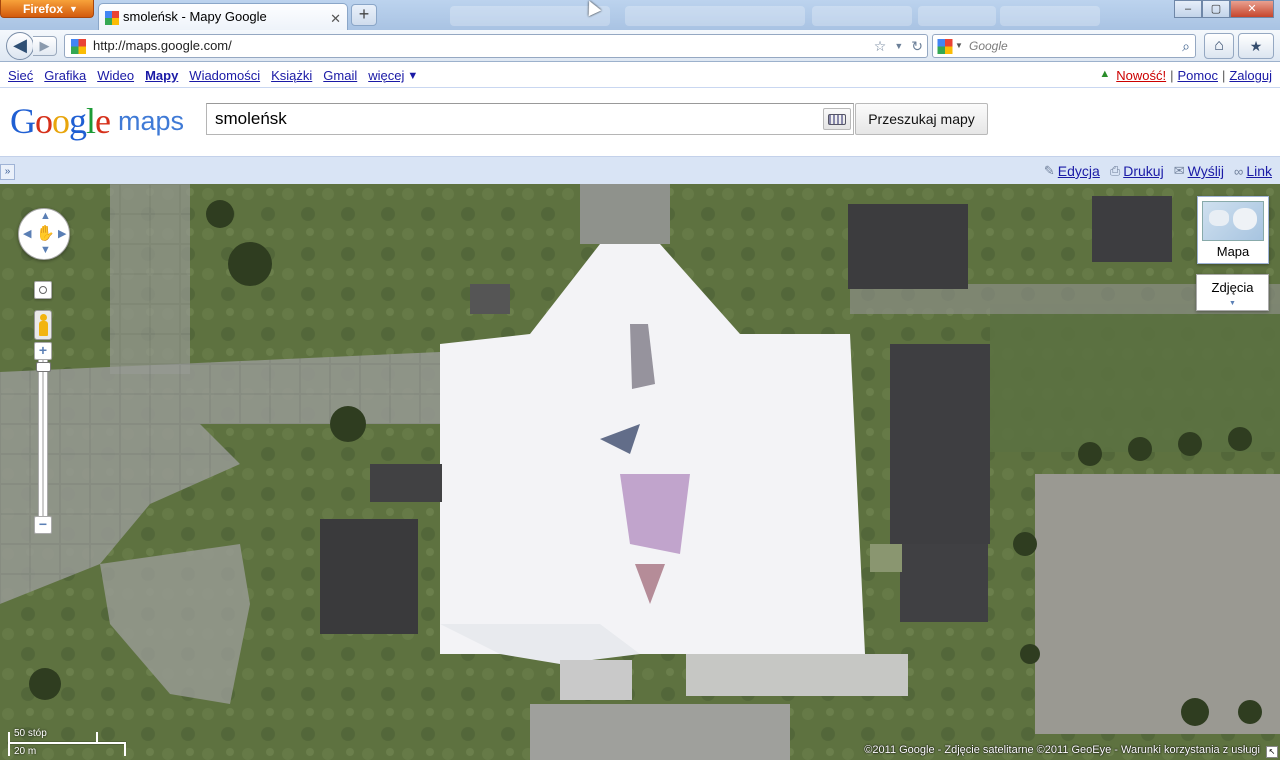  I want to click on minimize-button: –, so click(1188, 9).